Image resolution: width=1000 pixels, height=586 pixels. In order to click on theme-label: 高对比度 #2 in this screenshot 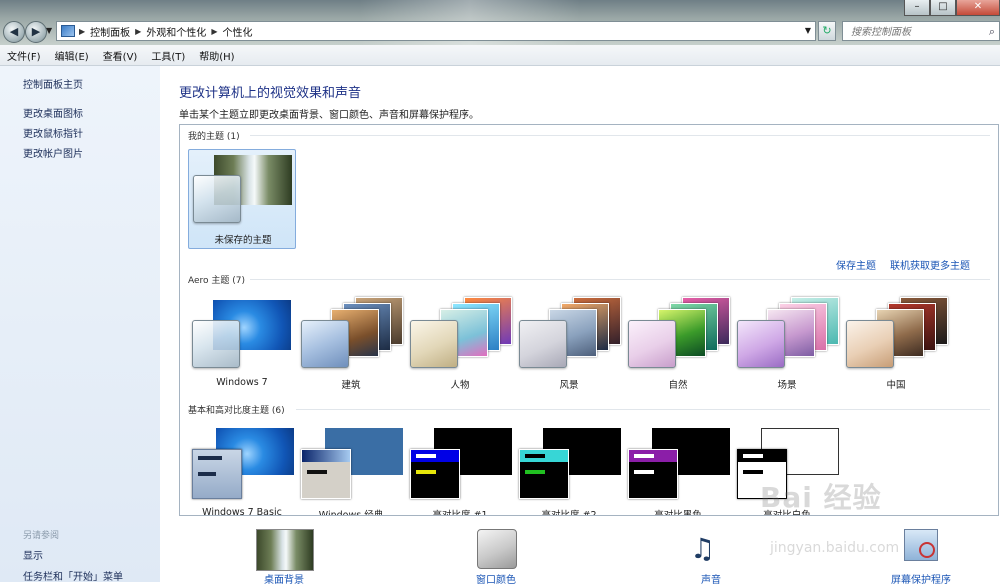, I will do `click(569, 513)`.